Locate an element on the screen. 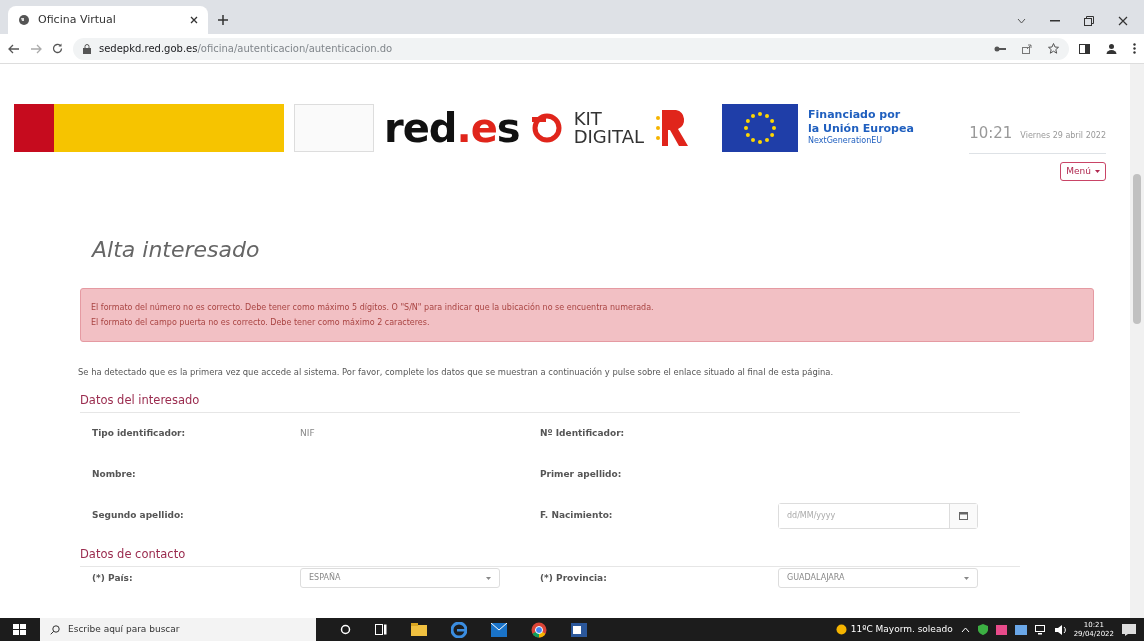 This screenshot has width=1144, height=641. calendar-icon is located at coordinates (963, 516).